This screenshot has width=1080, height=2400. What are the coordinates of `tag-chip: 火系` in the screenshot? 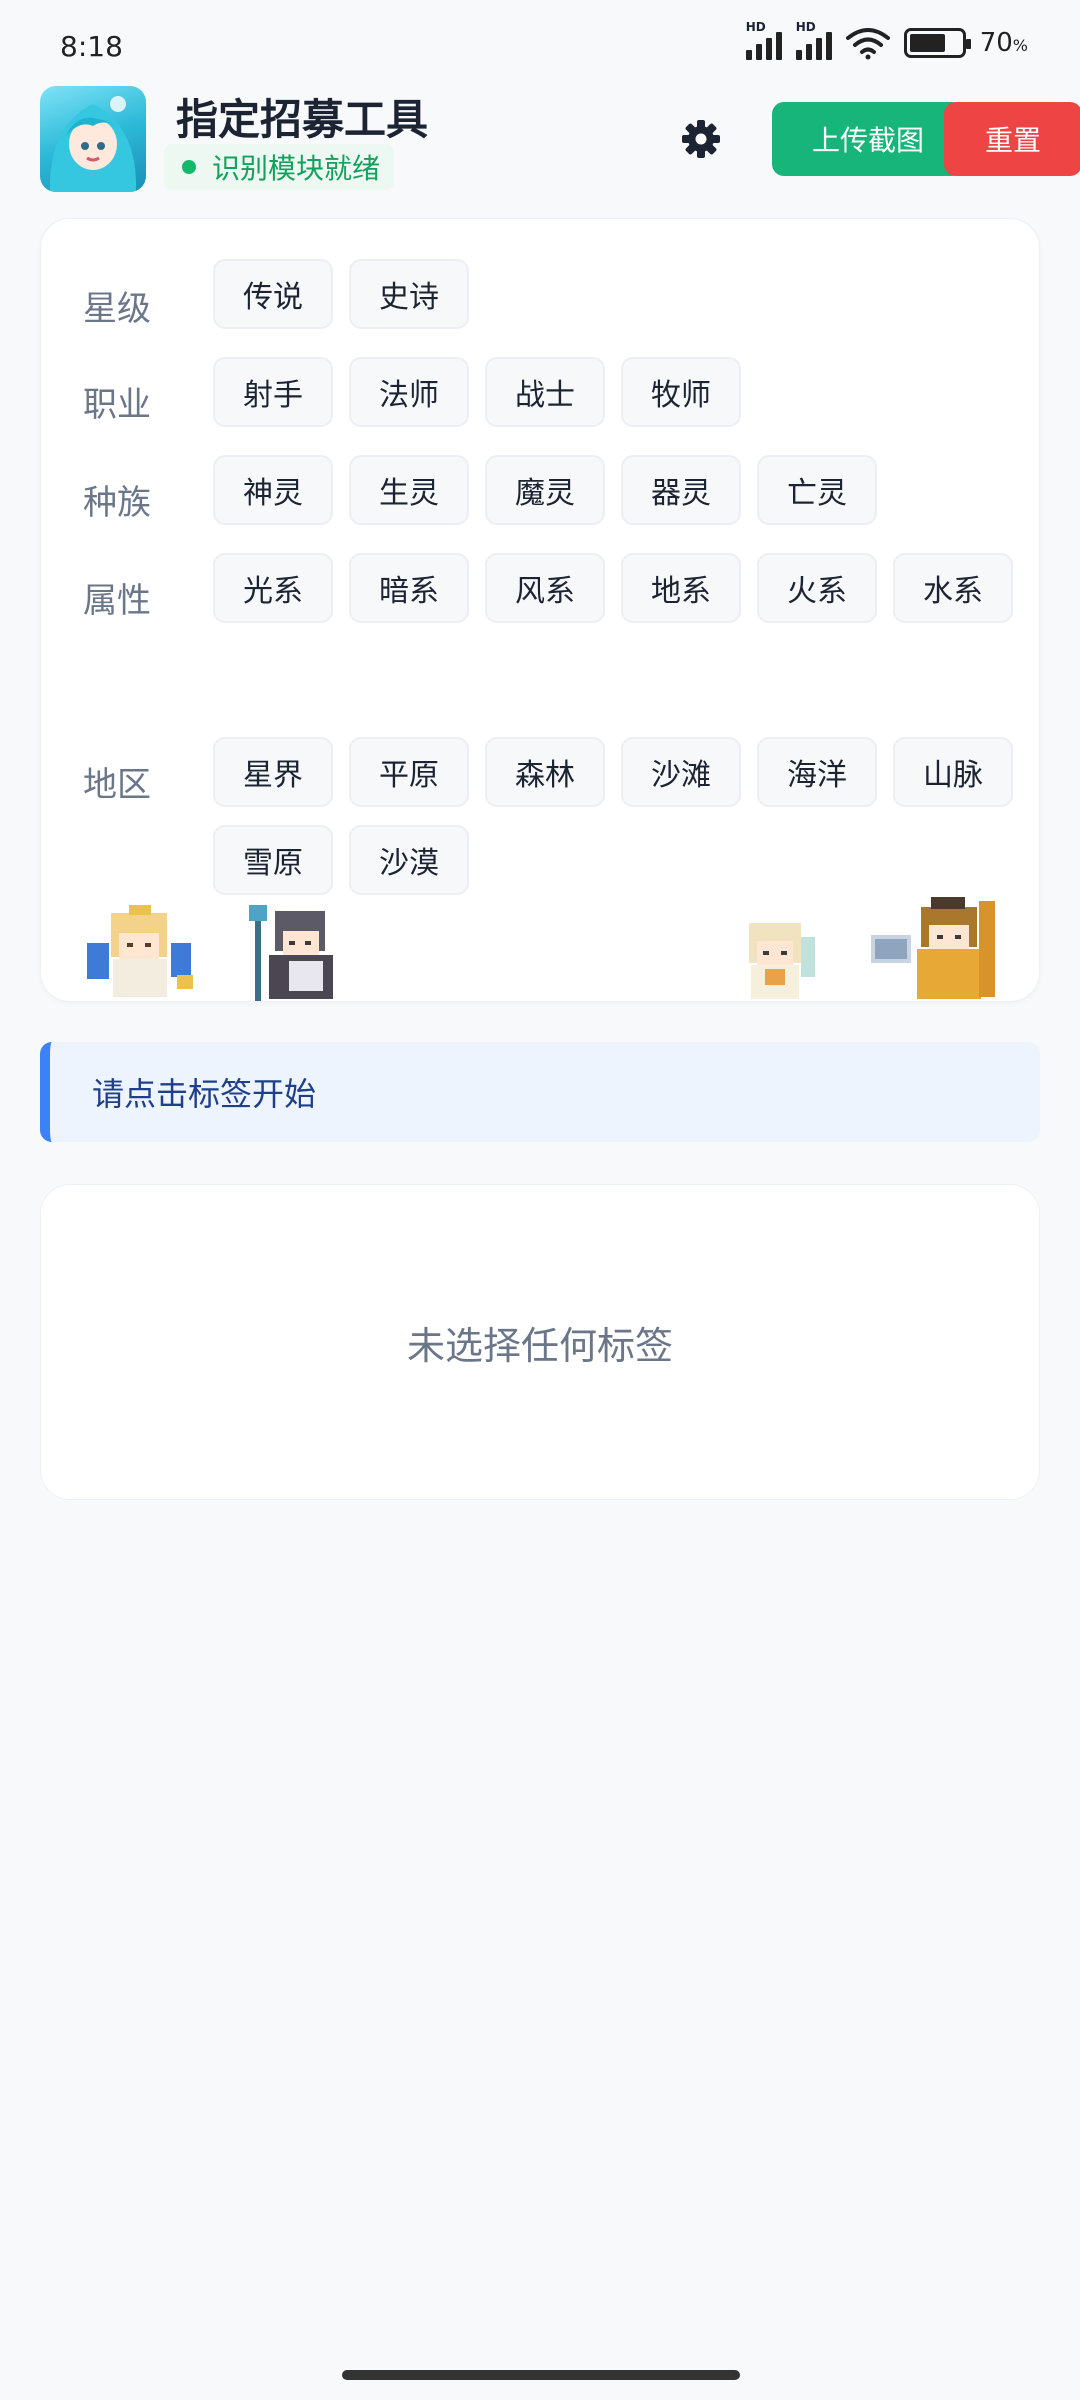 It's located at (817, 588).